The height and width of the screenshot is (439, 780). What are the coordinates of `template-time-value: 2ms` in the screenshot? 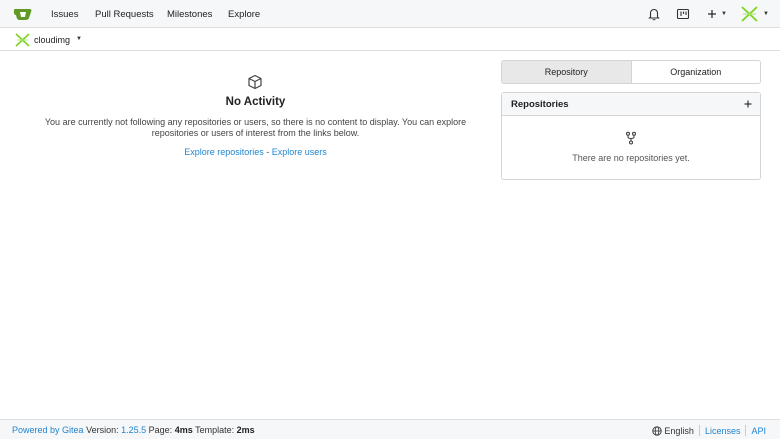 It's located at (245, 430).